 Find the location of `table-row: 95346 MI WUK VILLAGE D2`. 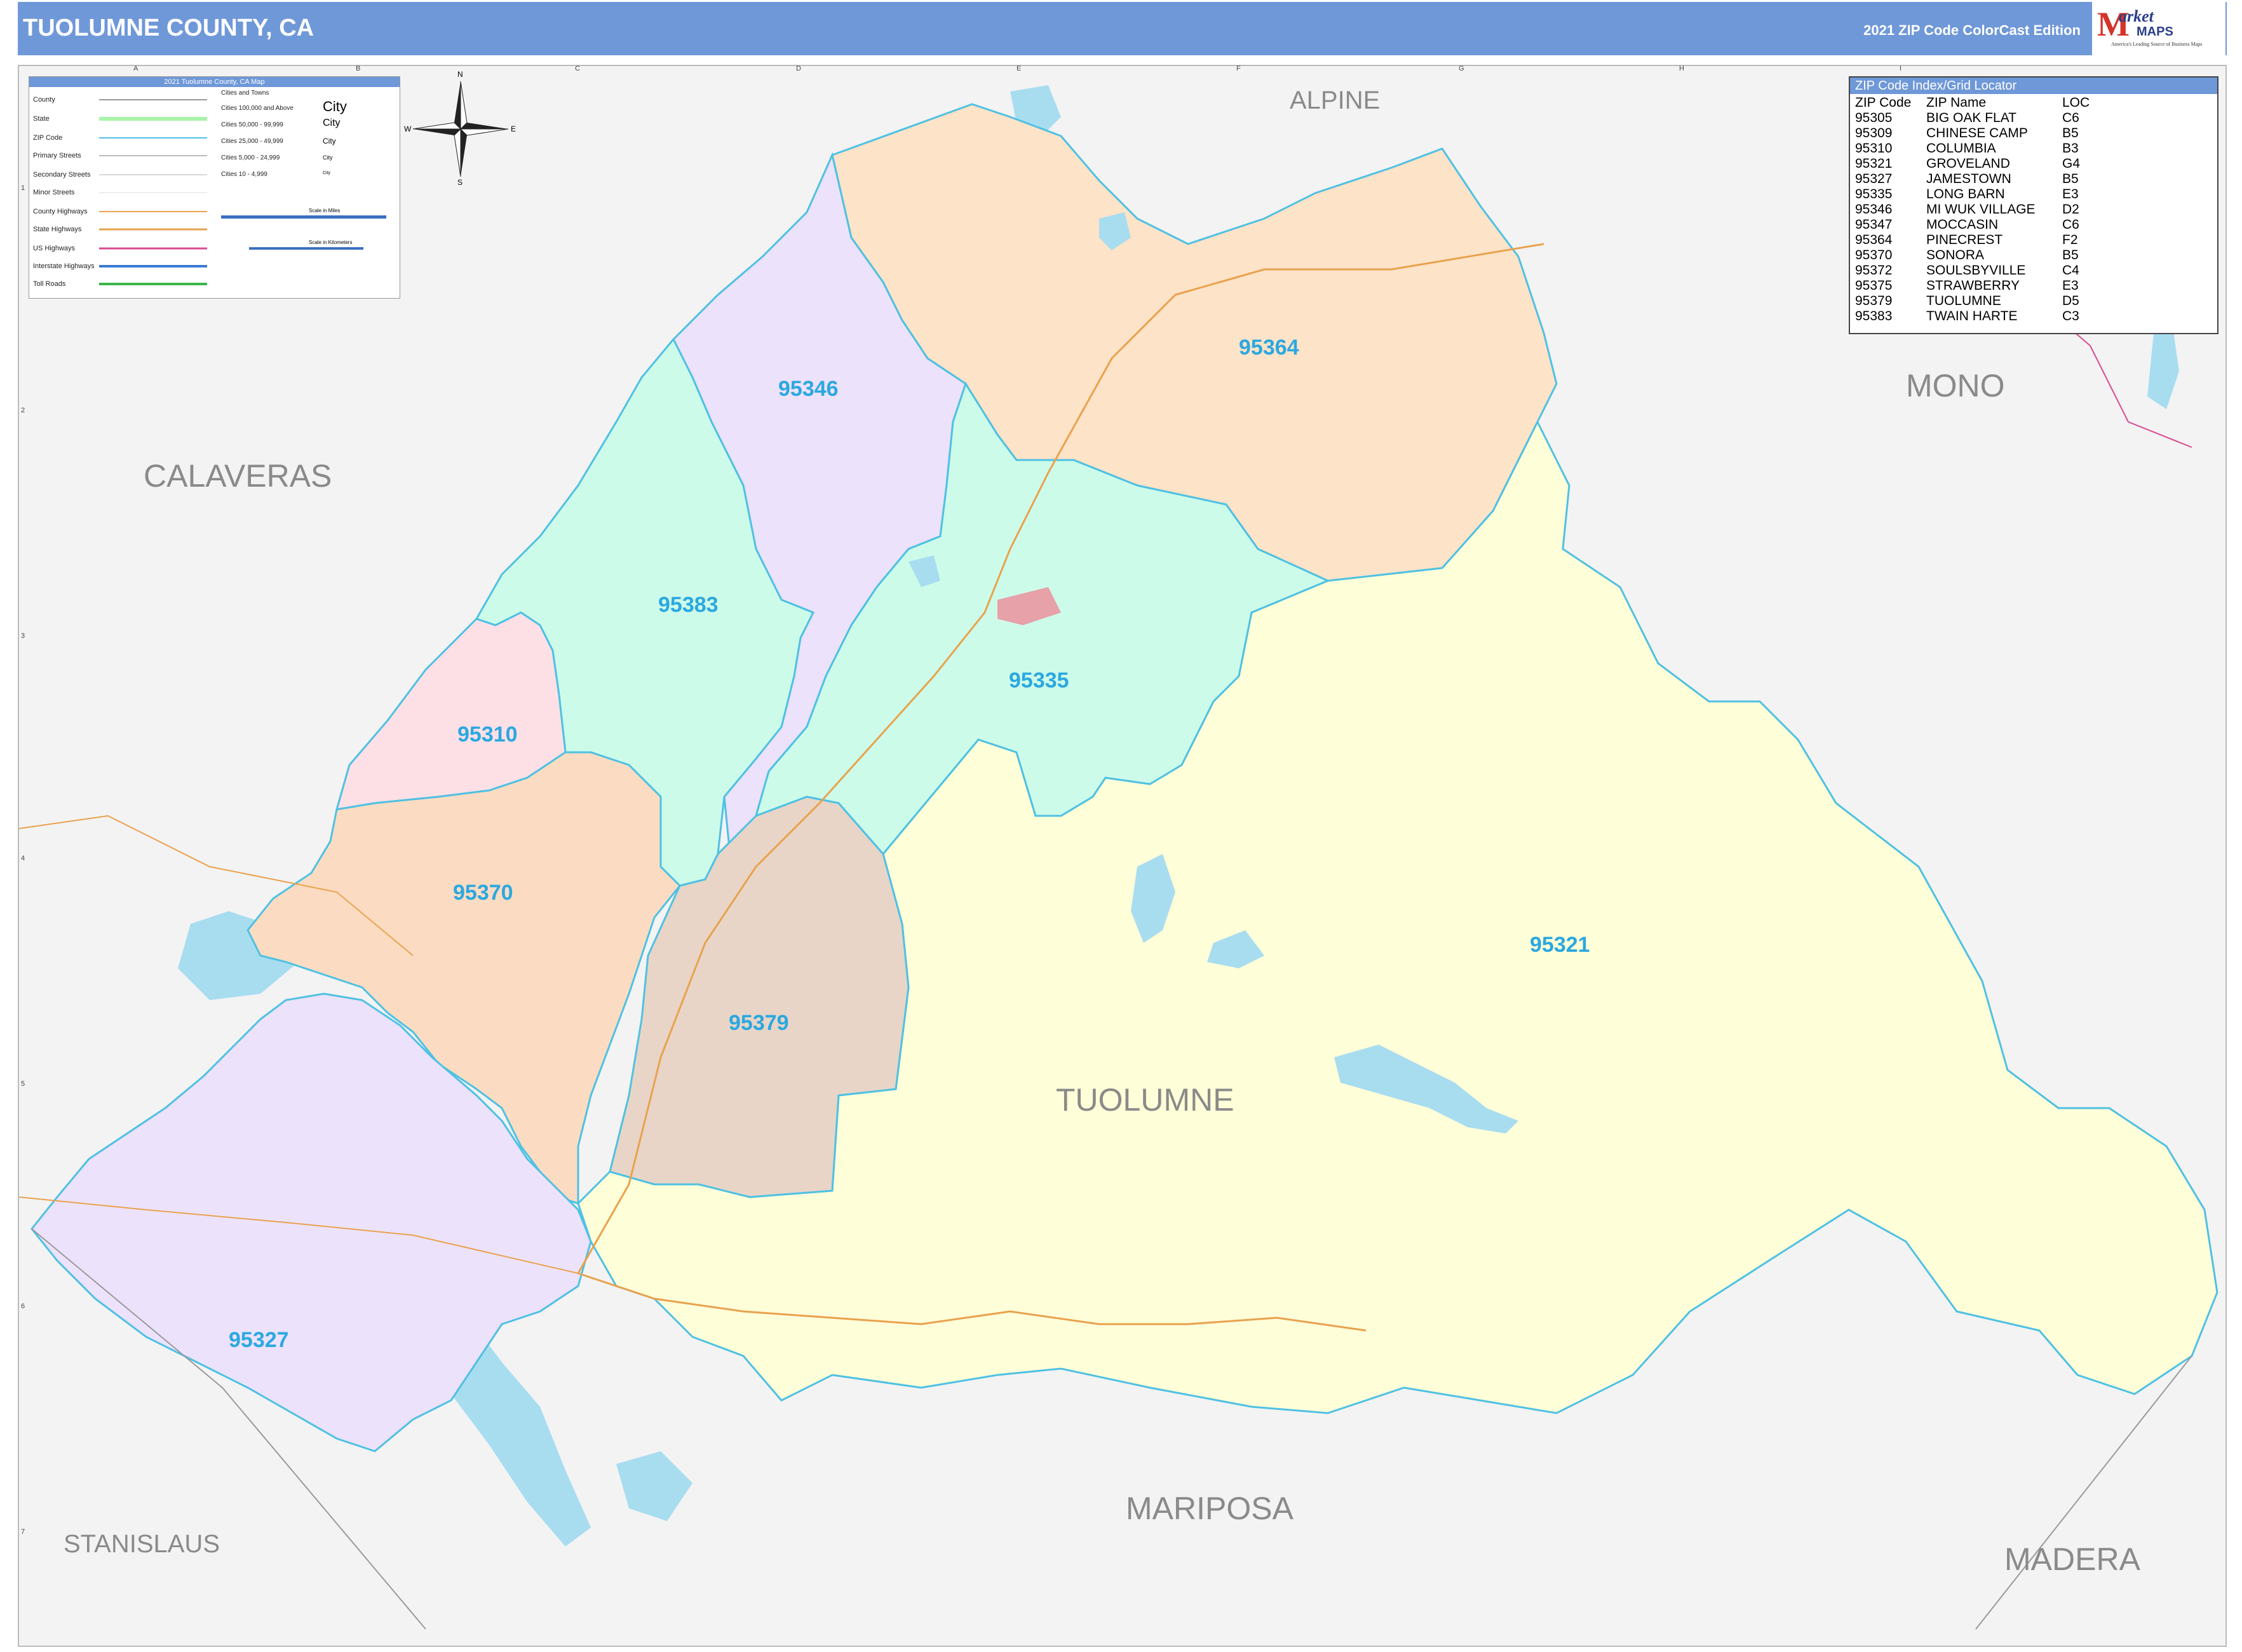

table-row: 95346 MI WUK VILLAGE D2 is located at coordinates (1972, 210).